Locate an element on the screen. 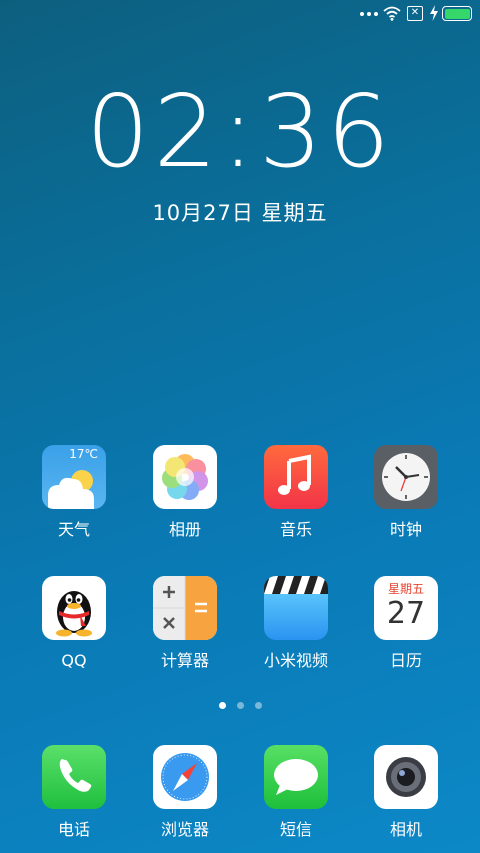  more-dots-icon is located at coordinates (369, 15).